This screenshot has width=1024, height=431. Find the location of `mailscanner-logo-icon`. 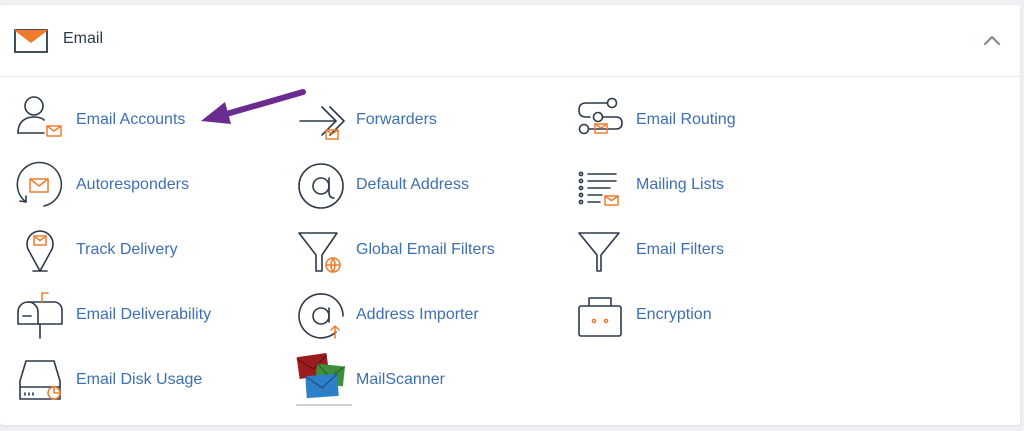

mailscanner-logo-icon is located at coordinates (324, 379).